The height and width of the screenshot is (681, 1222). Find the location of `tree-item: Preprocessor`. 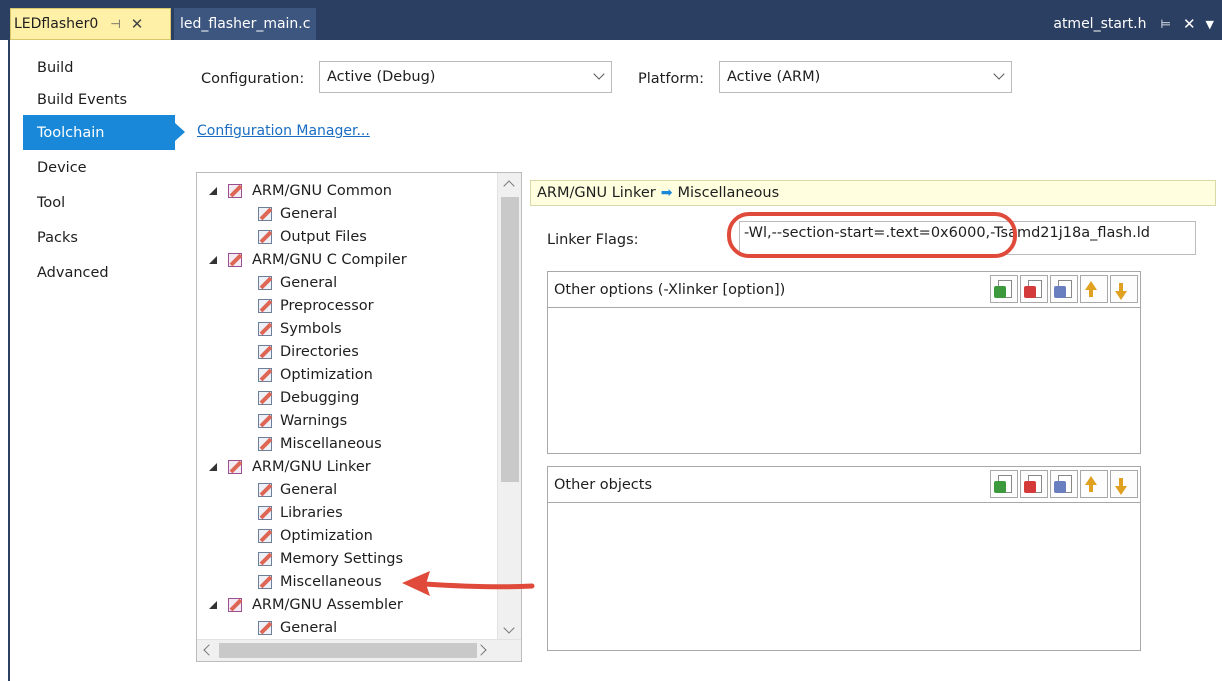

tree-item: Preprocessor is located at coordinates (347, 305).